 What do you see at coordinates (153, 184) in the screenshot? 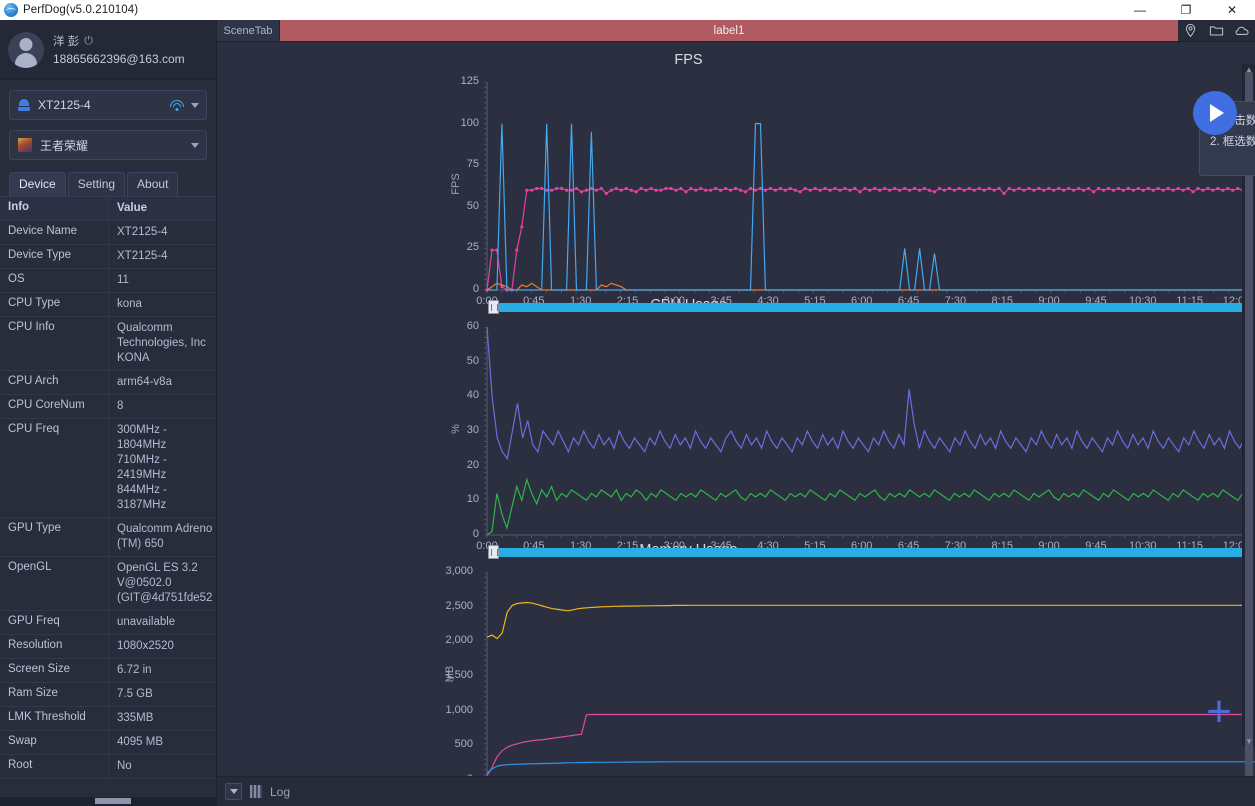
I see `tab-about: About` at bounding box center [153, 184].